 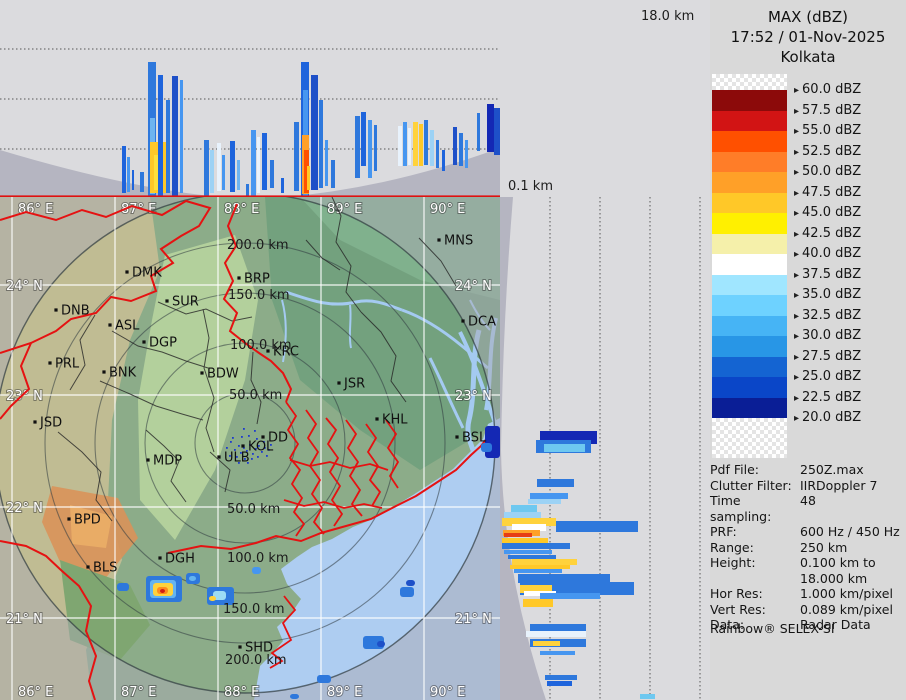 I want to click on metadata-value: 600 Hz / 450 Hz, so click(x=850, y=531).